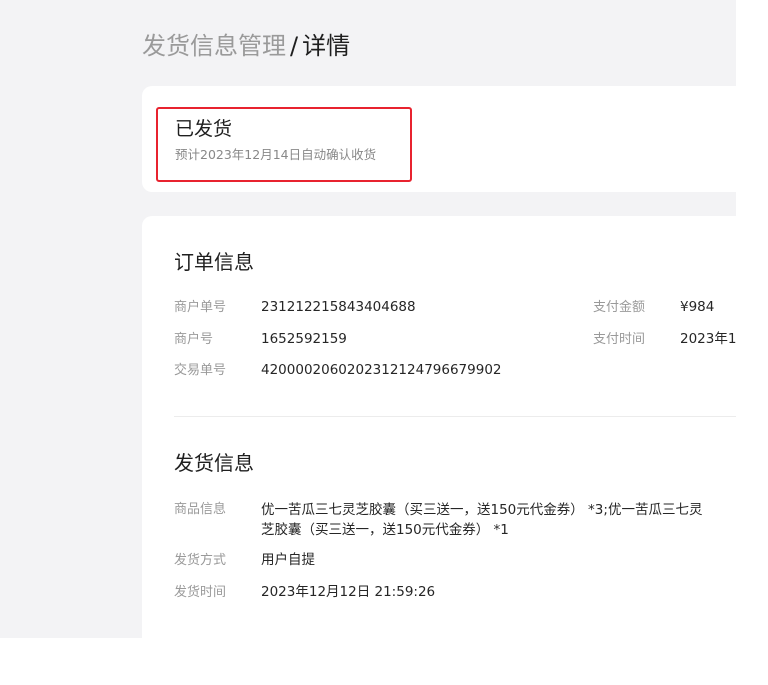  Describe the element at coordinates (348, 592) in the screenshot. I see `shipping-time-value: 2023年12月12日 21:59:26` at that location.